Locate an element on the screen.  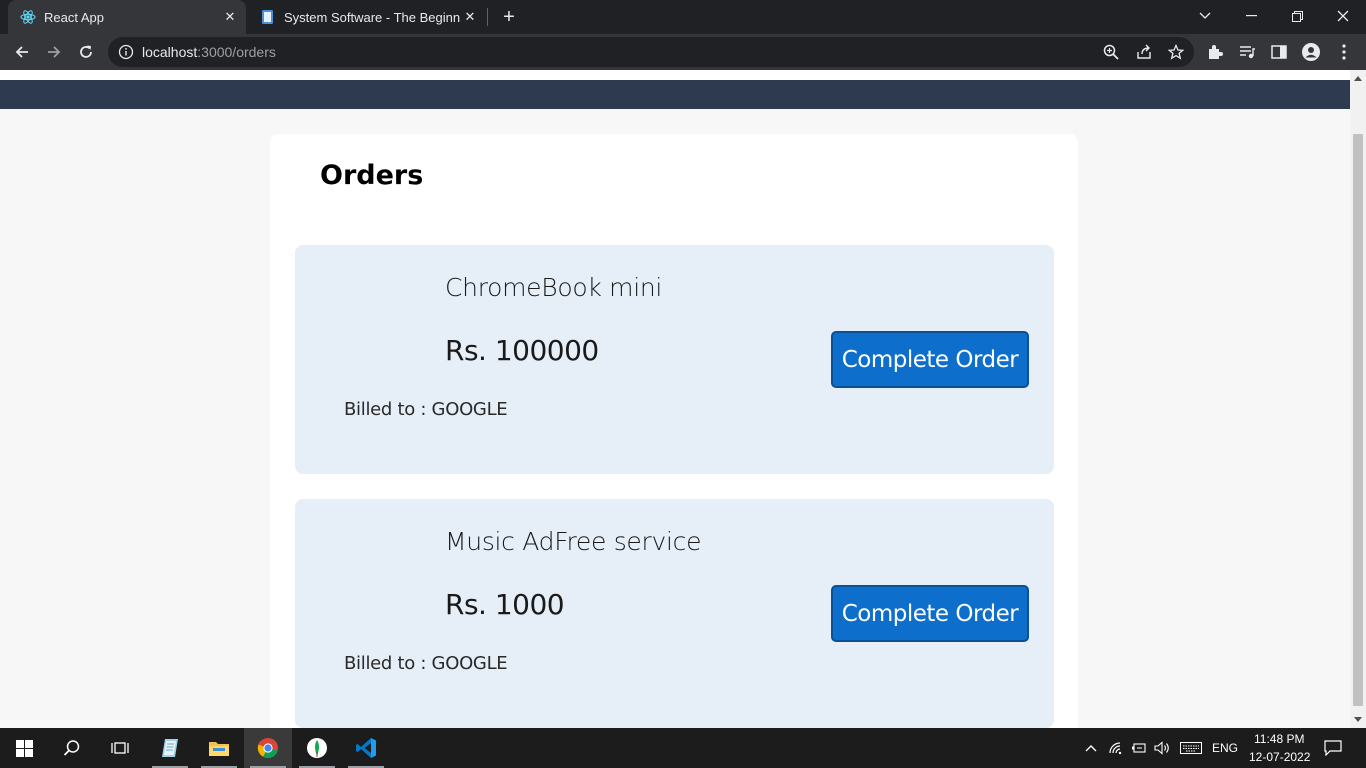
tab-search-icon is located at coordinates (1205, 16).